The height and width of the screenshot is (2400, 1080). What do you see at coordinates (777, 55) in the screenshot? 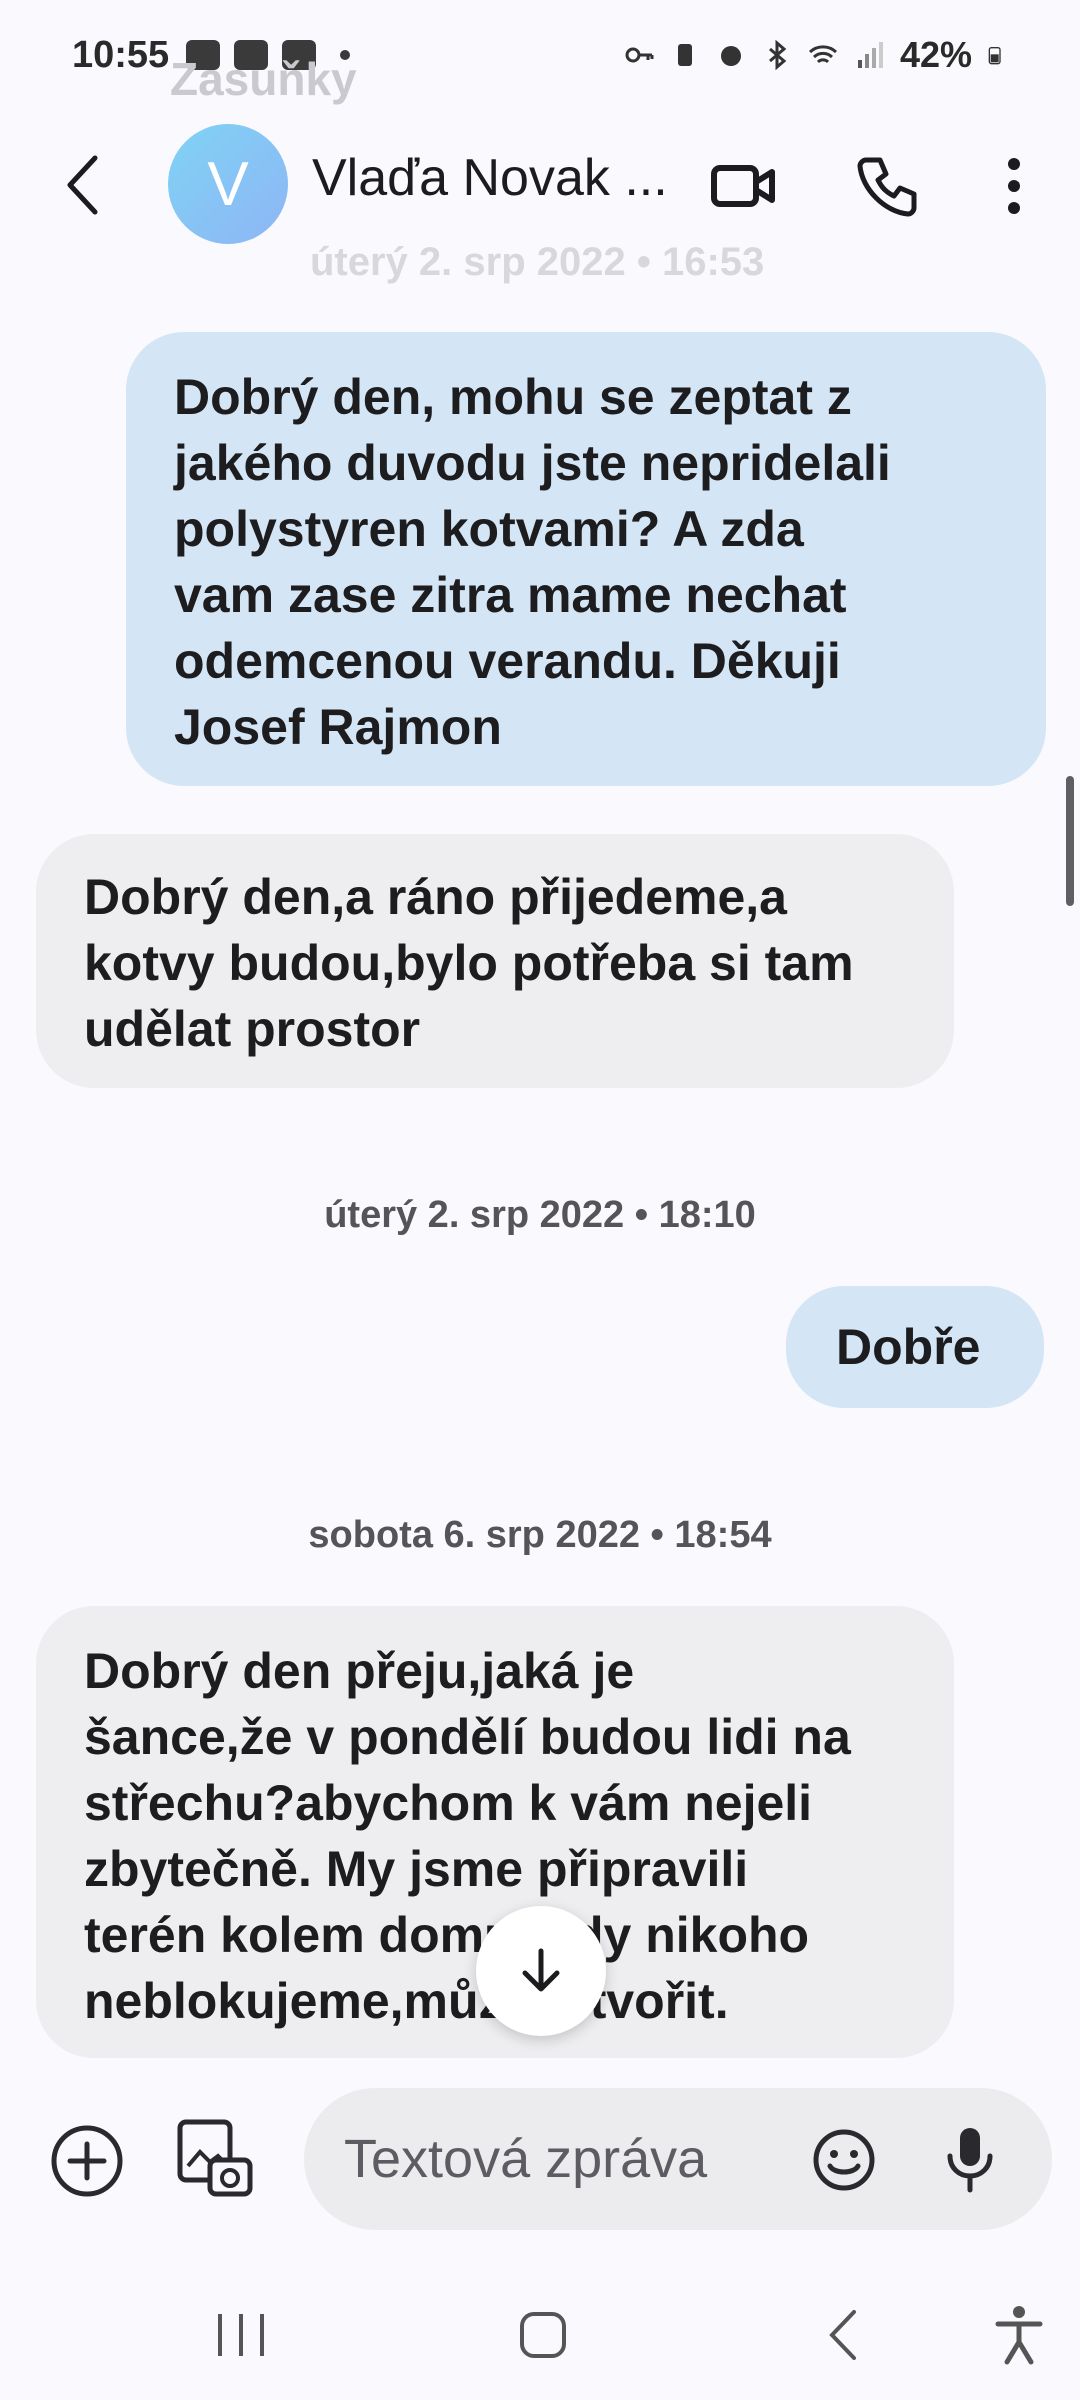
I see `bluetooth-icon` at bounding box center [777, 55].